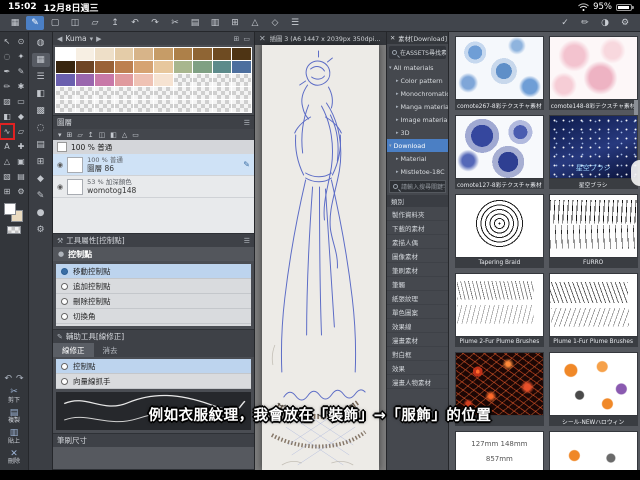  What do you see at coordinates (21, 116) in the screenshot?
I see `fill-tool-icon: ◆` at bounding box center [21, 116].